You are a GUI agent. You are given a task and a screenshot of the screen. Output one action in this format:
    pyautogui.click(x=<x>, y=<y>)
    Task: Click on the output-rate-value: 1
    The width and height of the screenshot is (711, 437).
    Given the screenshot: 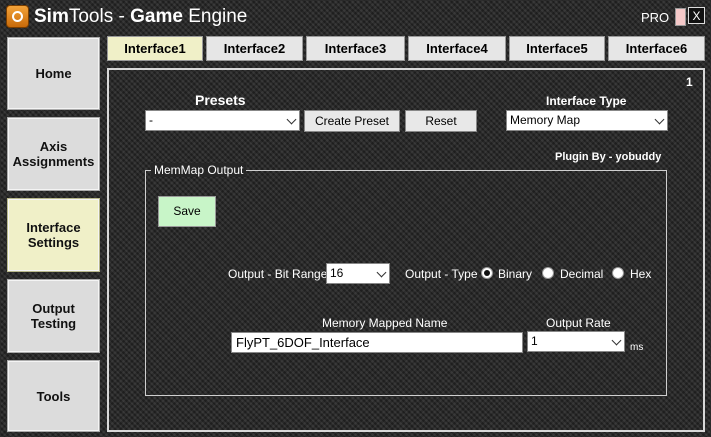 What is the action you would take?
    pyautogui.click(x=534, y=341)
    